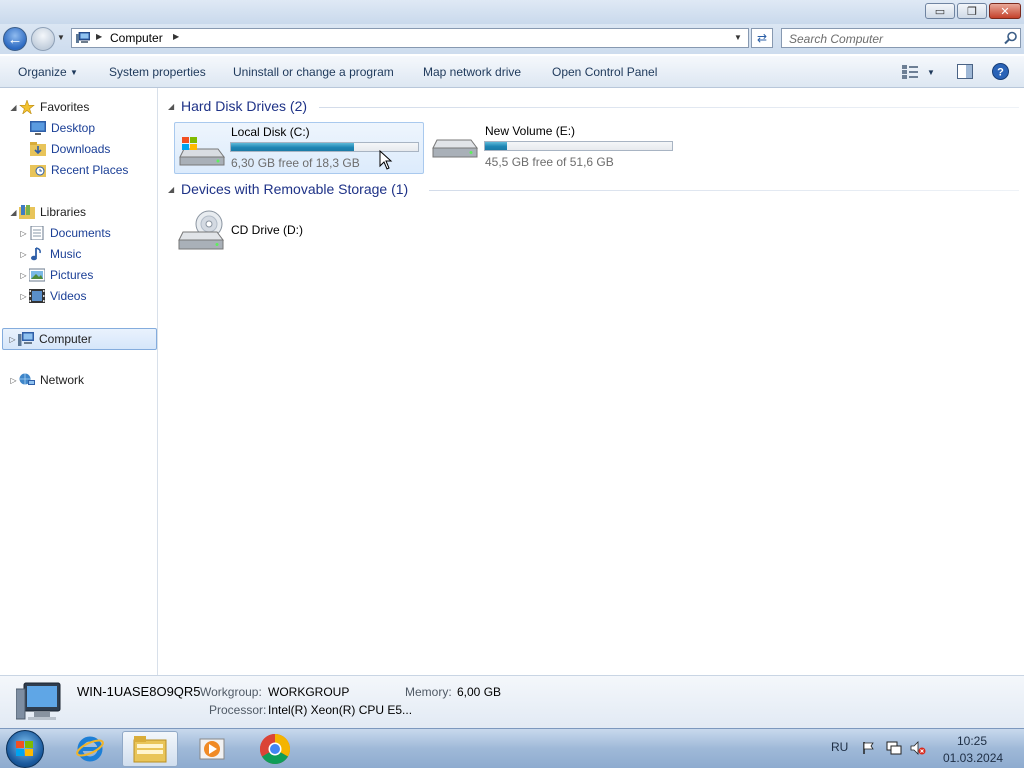 The image size is (1024, 769). I want to click on clock-time: 10:25, so click(972, 741).